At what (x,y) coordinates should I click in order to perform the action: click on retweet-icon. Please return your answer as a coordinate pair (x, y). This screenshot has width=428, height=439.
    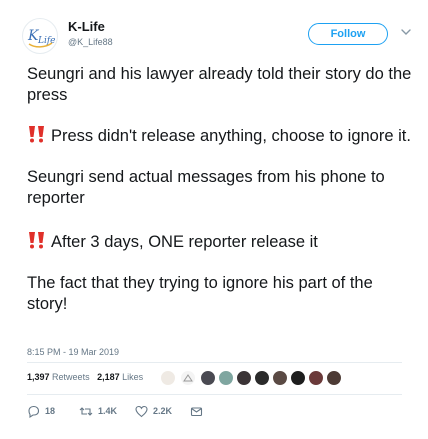
    Looking at the image, I should click on (86, 411).